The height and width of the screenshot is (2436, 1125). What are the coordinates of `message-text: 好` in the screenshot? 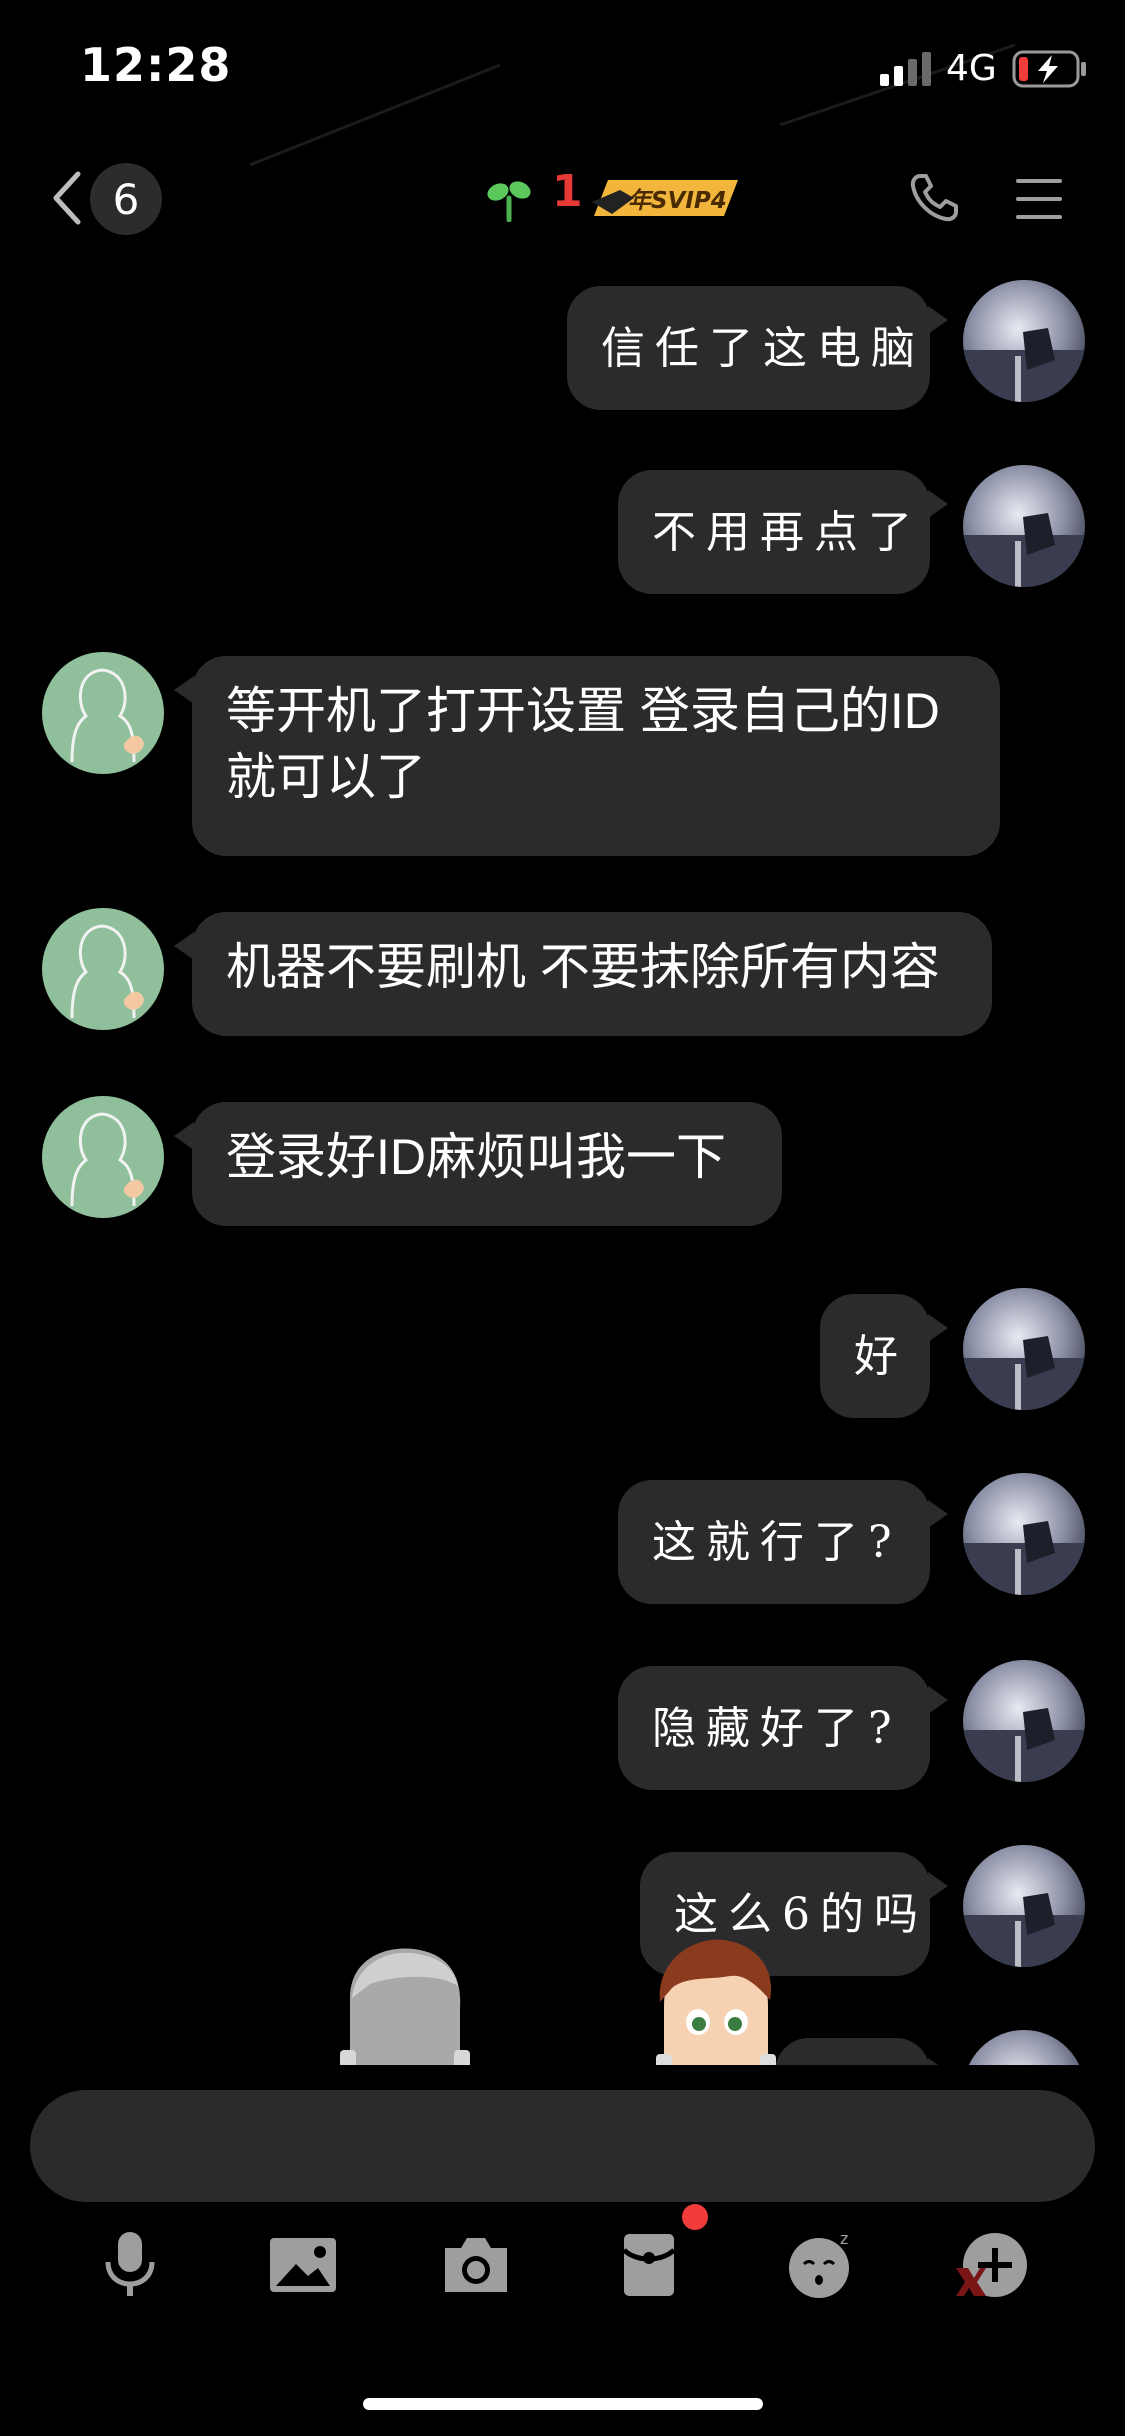 It's located at (881, 1356).